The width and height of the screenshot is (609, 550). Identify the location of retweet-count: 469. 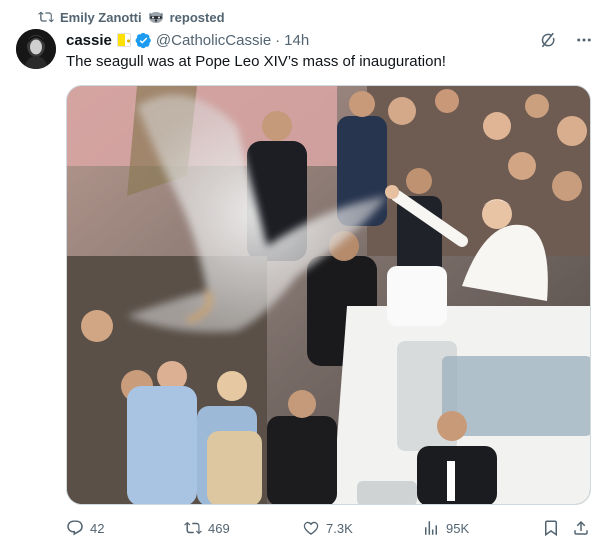
(219, 528).